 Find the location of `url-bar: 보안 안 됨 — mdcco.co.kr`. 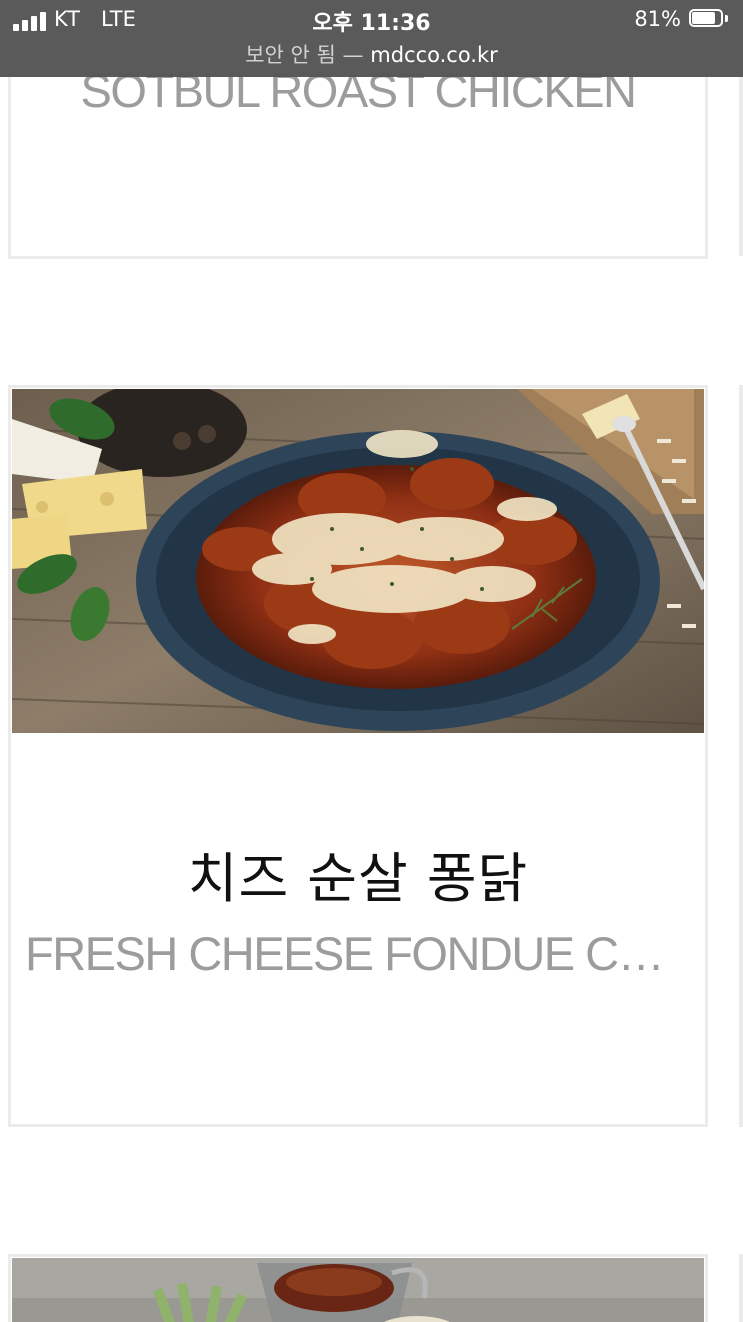

url-bar: 보안 안 됨 — mdcco.co.kr is located at coordinates (371, 54).